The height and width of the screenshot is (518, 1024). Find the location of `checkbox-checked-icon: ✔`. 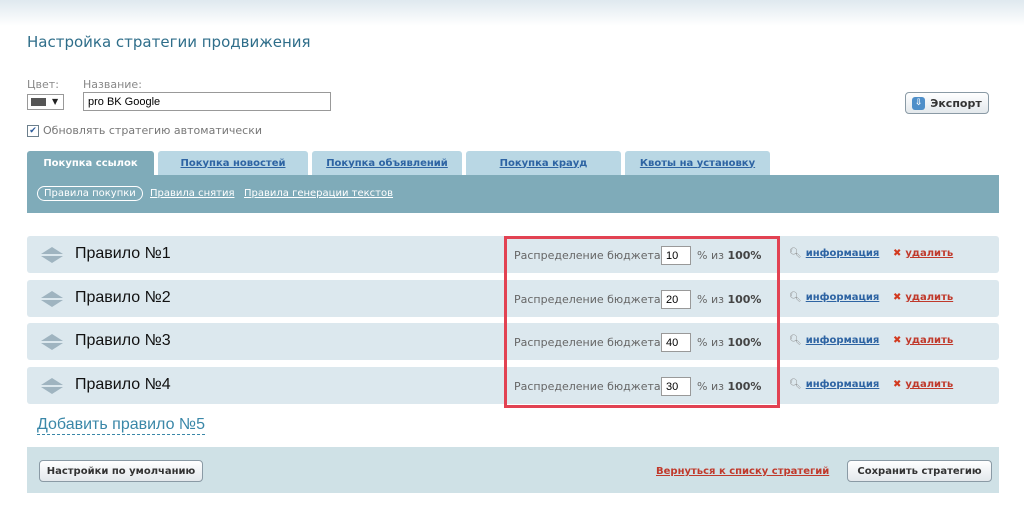

checkbox-checked-icon: ✔ is located at coordinates (33, 130).